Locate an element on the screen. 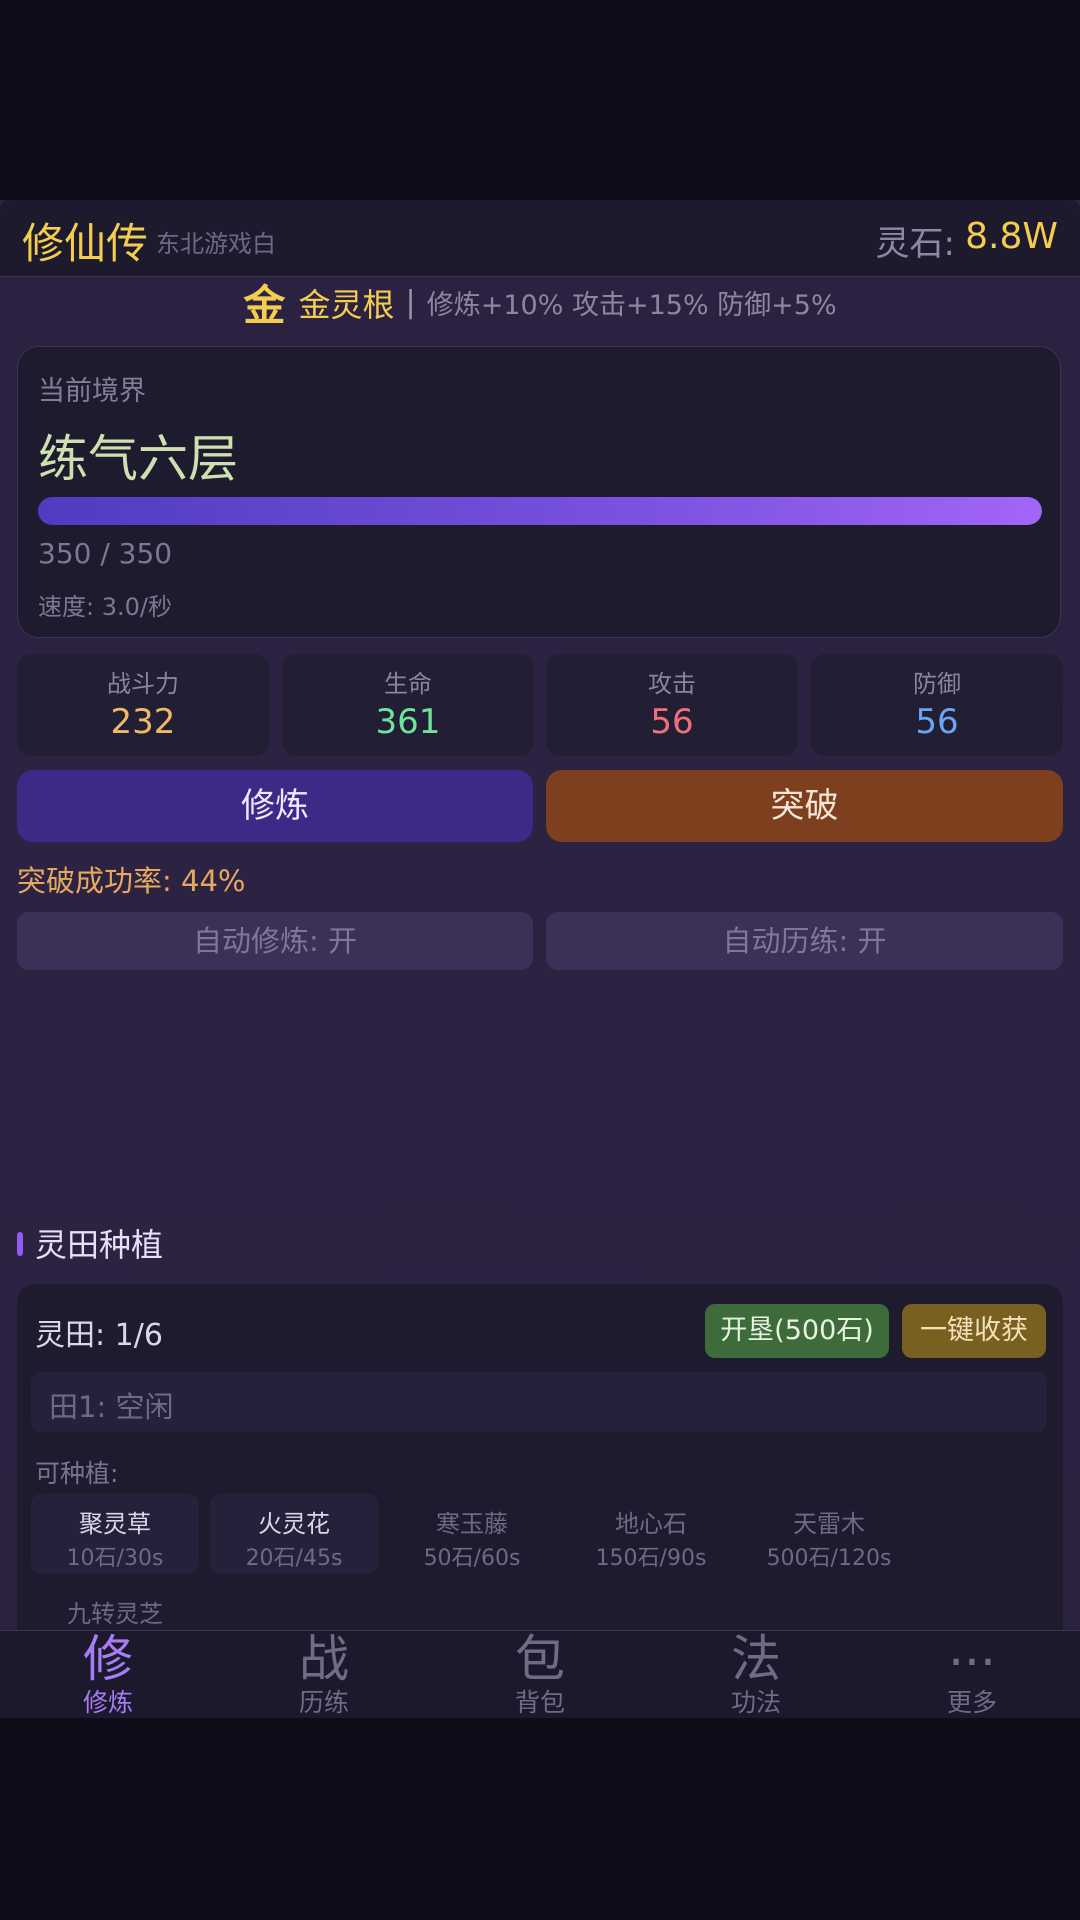  seed-cost: 50石/60s is located at coordinates (472, 1558).